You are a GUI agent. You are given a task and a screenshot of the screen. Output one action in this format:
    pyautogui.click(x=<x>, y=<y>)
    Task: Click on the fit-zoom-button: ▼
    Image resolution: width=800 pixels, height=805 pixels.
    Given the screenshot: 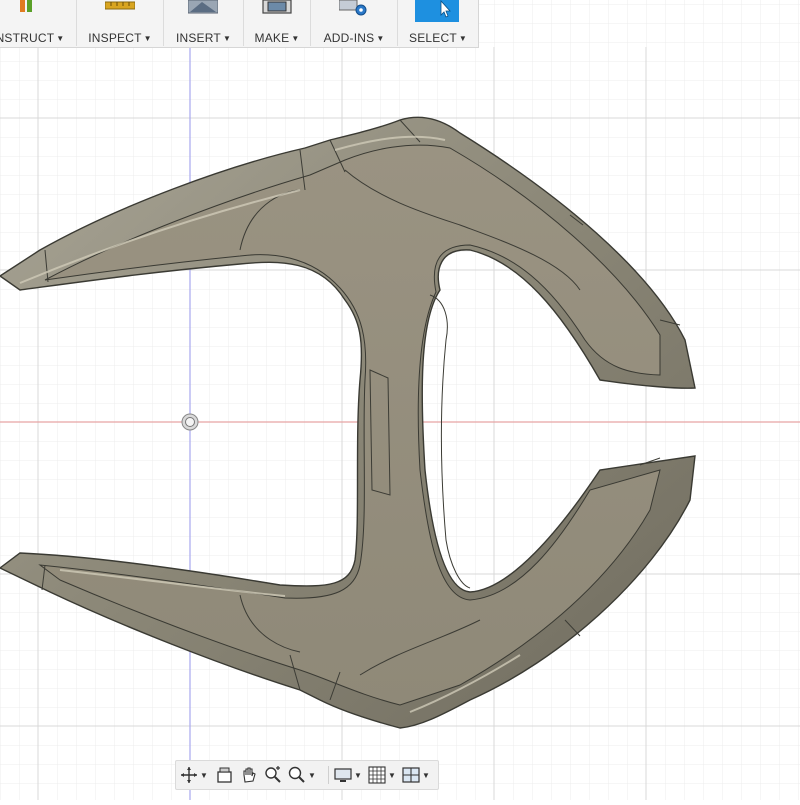 What is the action you would take?
    pyautogui.click(x=302, y=775)
    